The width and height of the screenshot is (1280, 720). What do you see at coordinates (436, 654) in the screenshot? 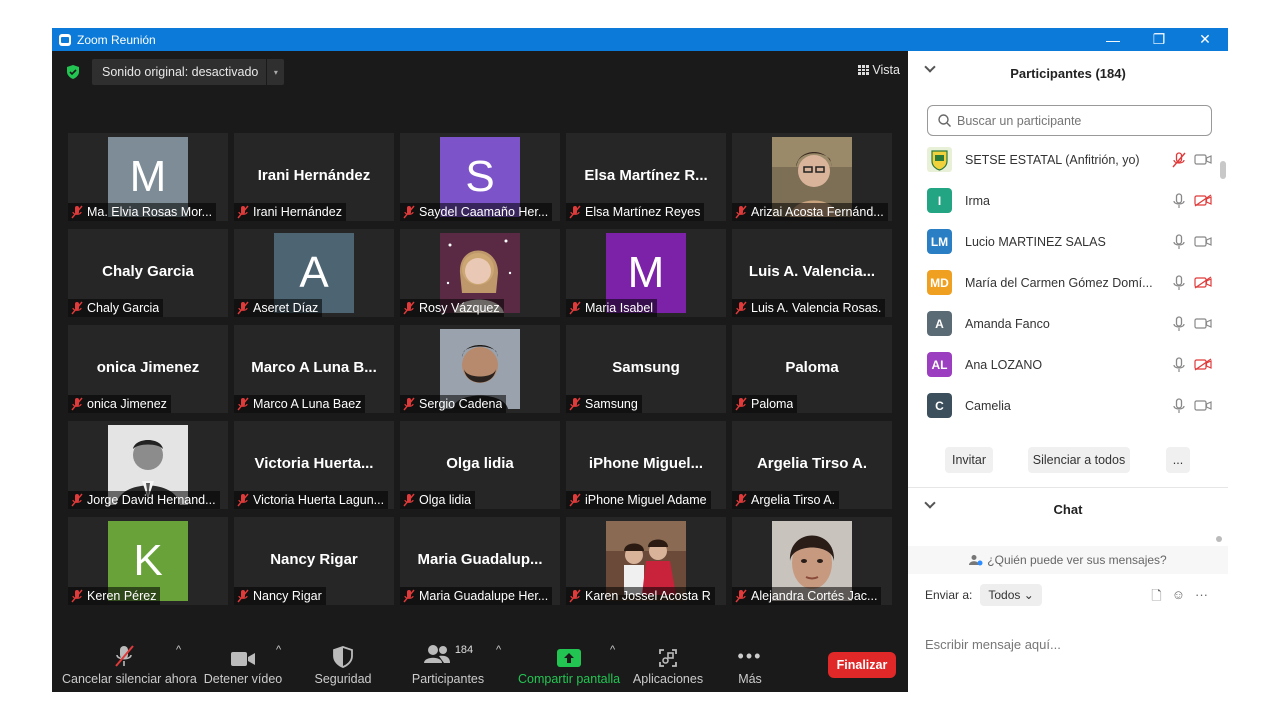
I see `participants-icon` at bounding box center [436, 654].